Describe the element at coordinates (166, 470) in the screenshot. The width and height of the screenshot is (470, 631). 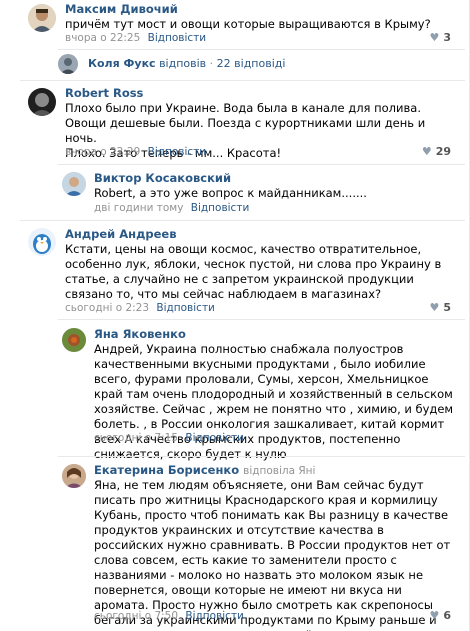
I see `comment-author-name: Екатерина Борисенко` at that location.